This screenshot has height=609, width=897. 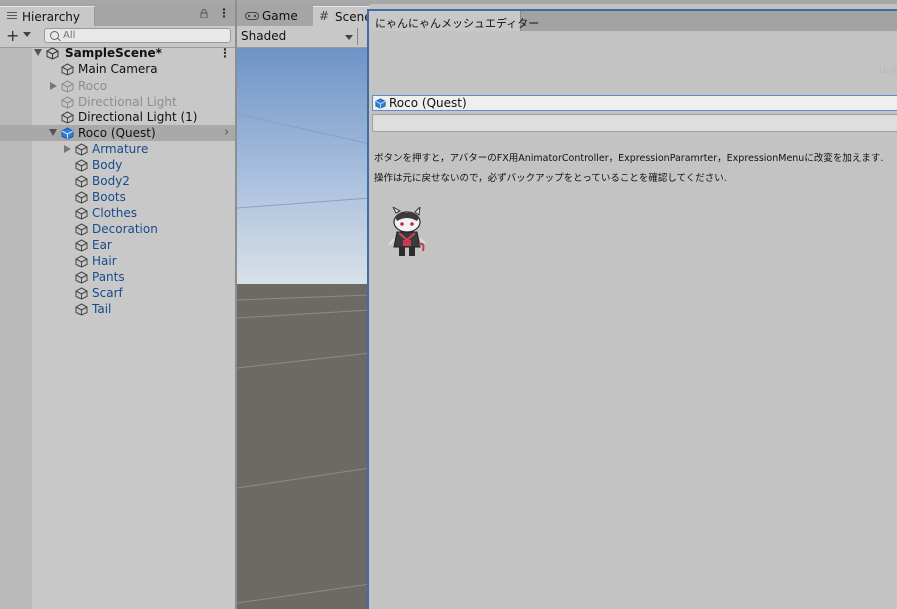 I want to click on cat-mascot-image, so click(x=407, y=231).